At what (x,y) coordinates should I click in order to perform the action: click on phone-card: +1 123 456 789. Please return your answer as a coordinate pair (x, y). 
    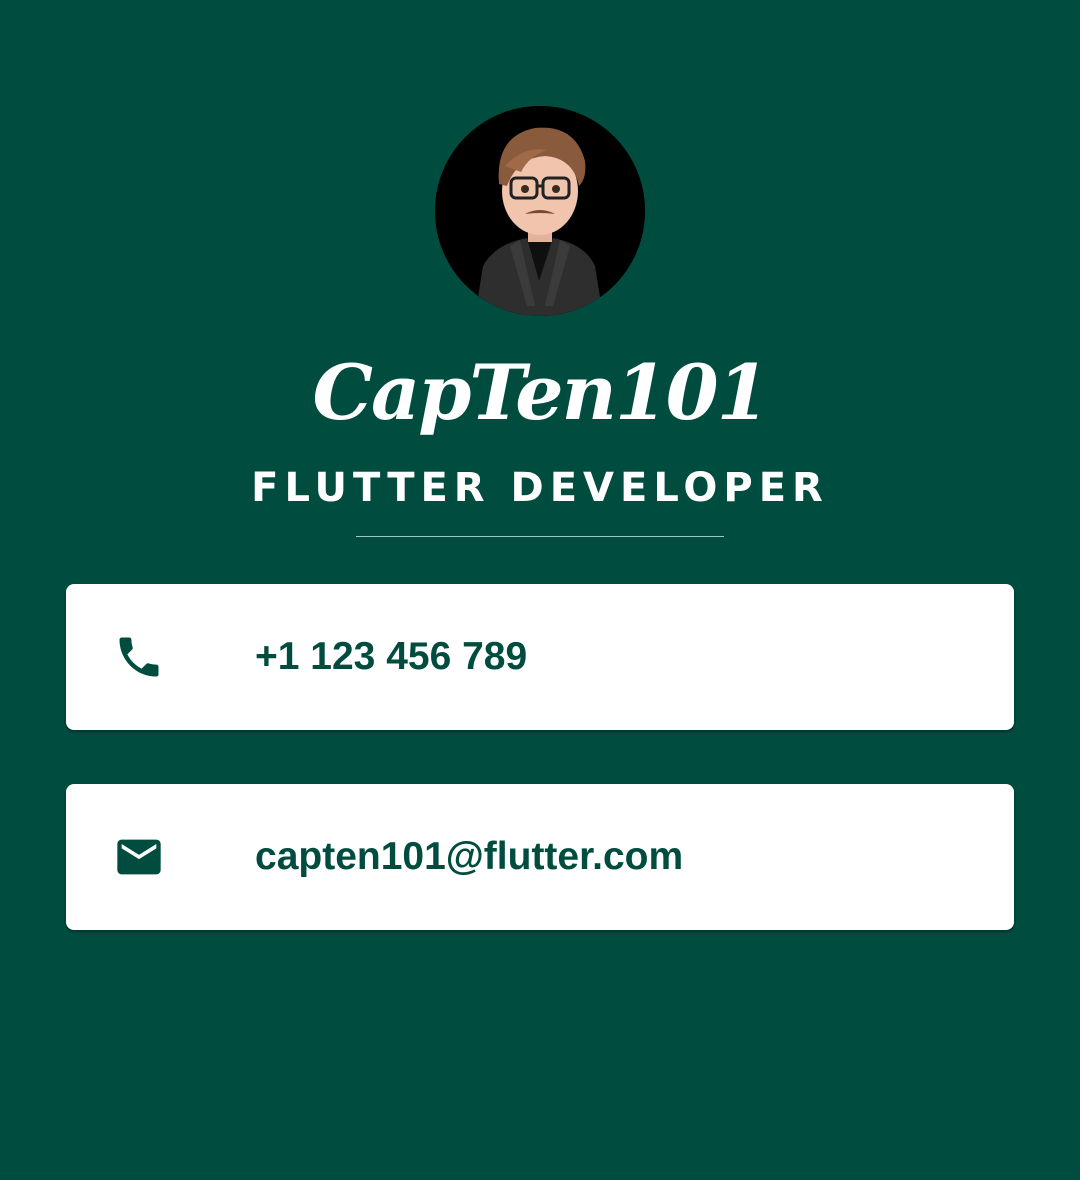
    Looking at the image, I should click on (540, 657).